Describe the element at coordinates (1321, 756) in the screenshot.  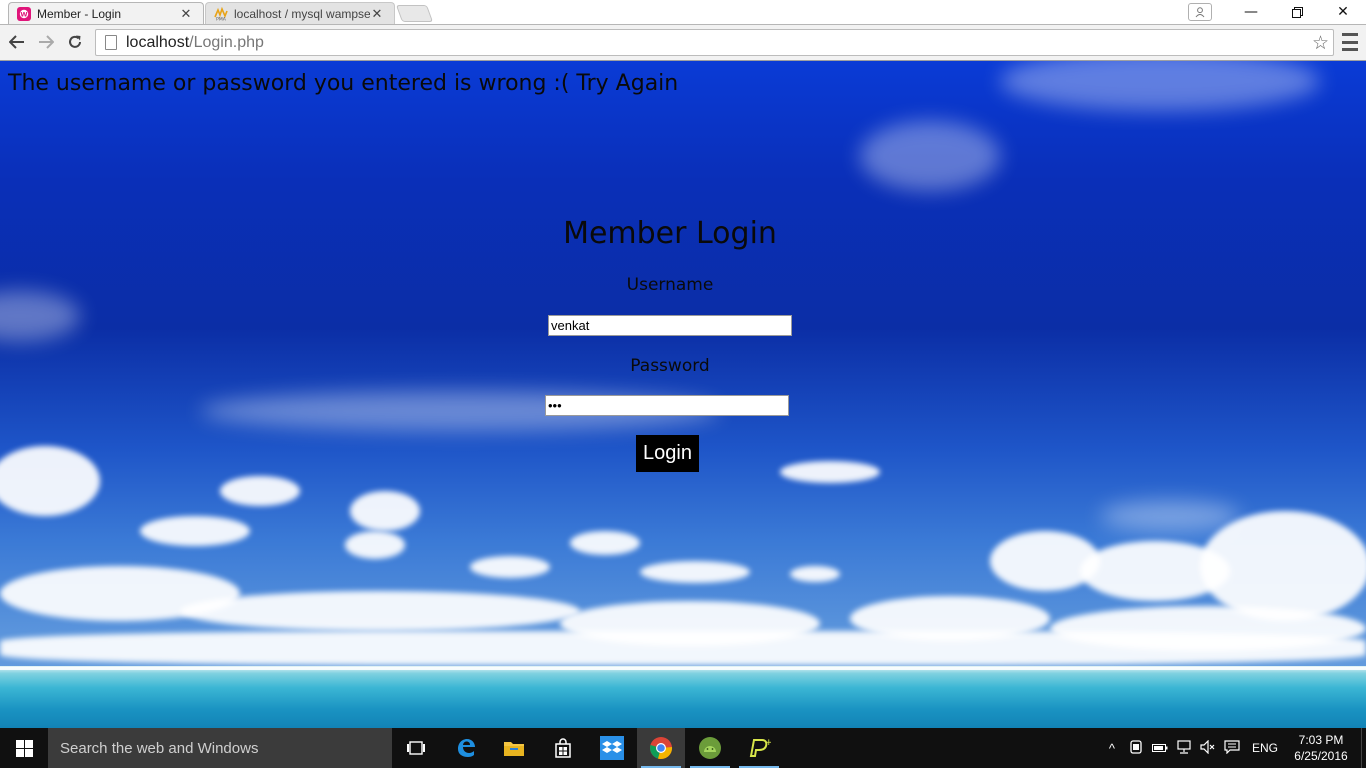
I see `clock-date: 6/25/2016` at that location.